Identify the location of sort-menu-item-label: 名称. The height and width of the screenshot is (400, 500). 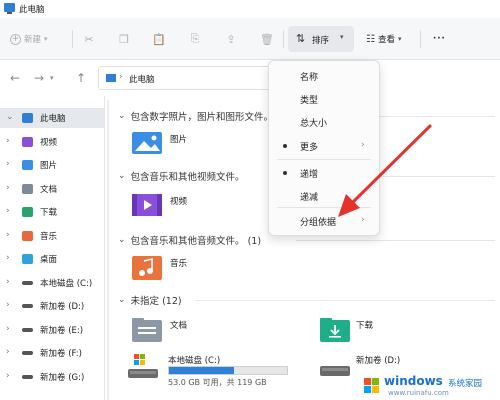
(309, 78).